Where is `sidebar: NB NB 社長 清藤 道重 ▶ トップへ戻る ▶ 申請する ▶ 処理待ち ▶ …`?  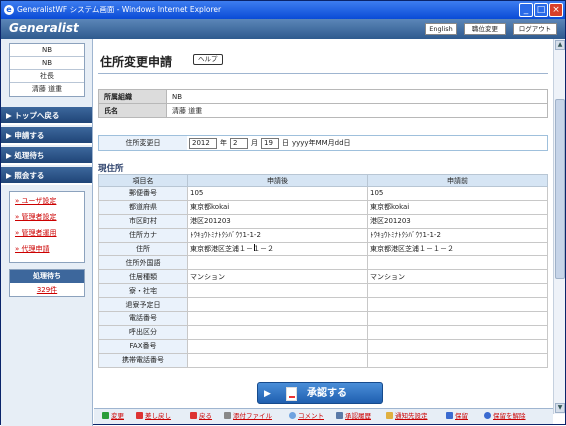
sidebar: NB NB 社長 清藤 道重 ▶ トップへ戻る ▶ 申請する ▶ 処理待ち ▶ … is located at coordinates (47, 232).